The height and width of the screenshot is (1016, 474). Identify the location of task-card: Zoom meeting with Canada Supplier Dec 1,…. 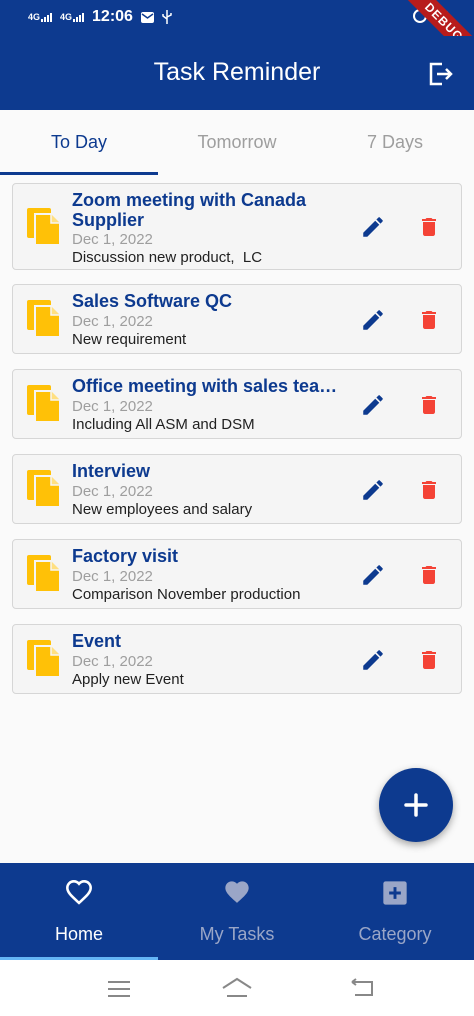
(237, 226).